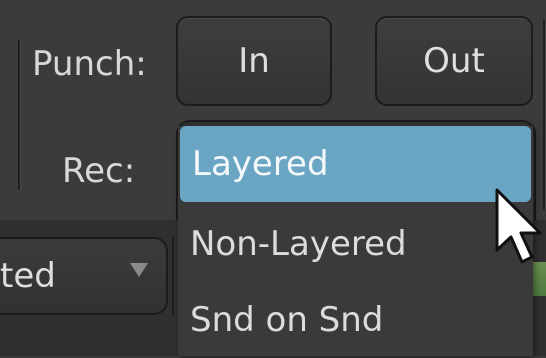 This screenshot has height=358, width=546. I want to click on mode-combo-text: ted, so click(28, 276).